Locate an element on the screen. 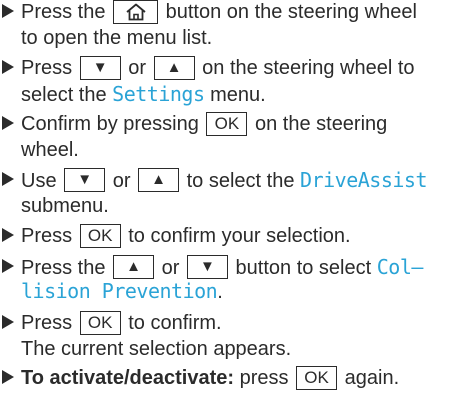  step-text: press is located at coordinates (264, 378).